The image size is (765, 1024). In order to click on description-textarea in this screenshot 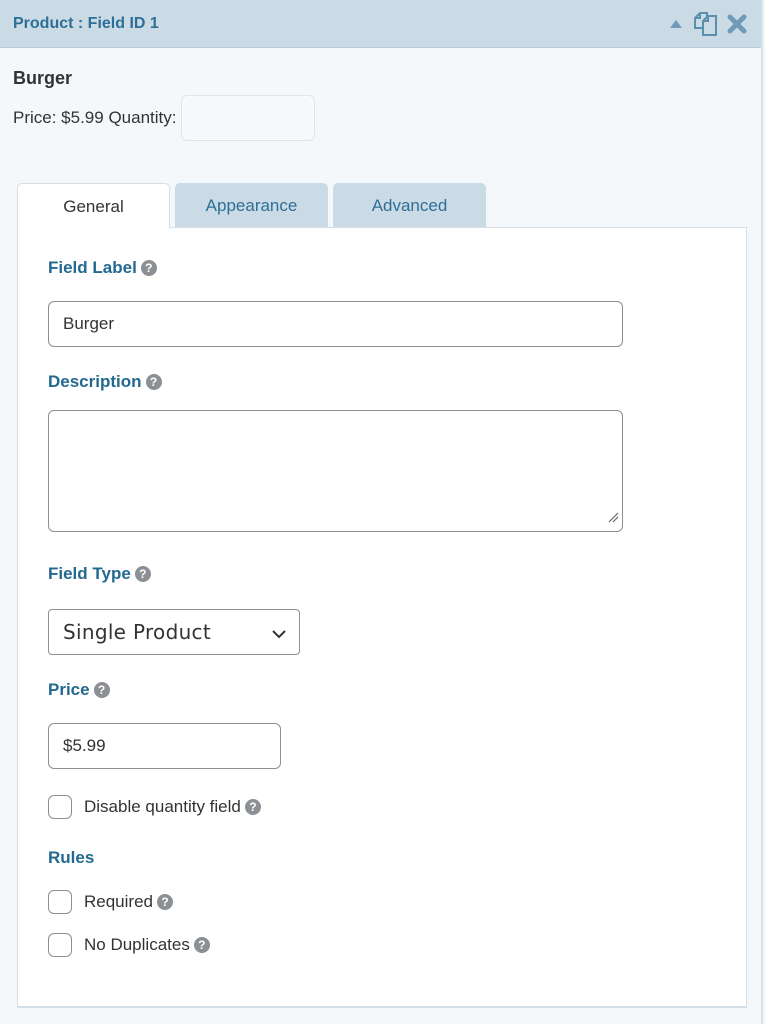, I will do `click(335, 471)`.